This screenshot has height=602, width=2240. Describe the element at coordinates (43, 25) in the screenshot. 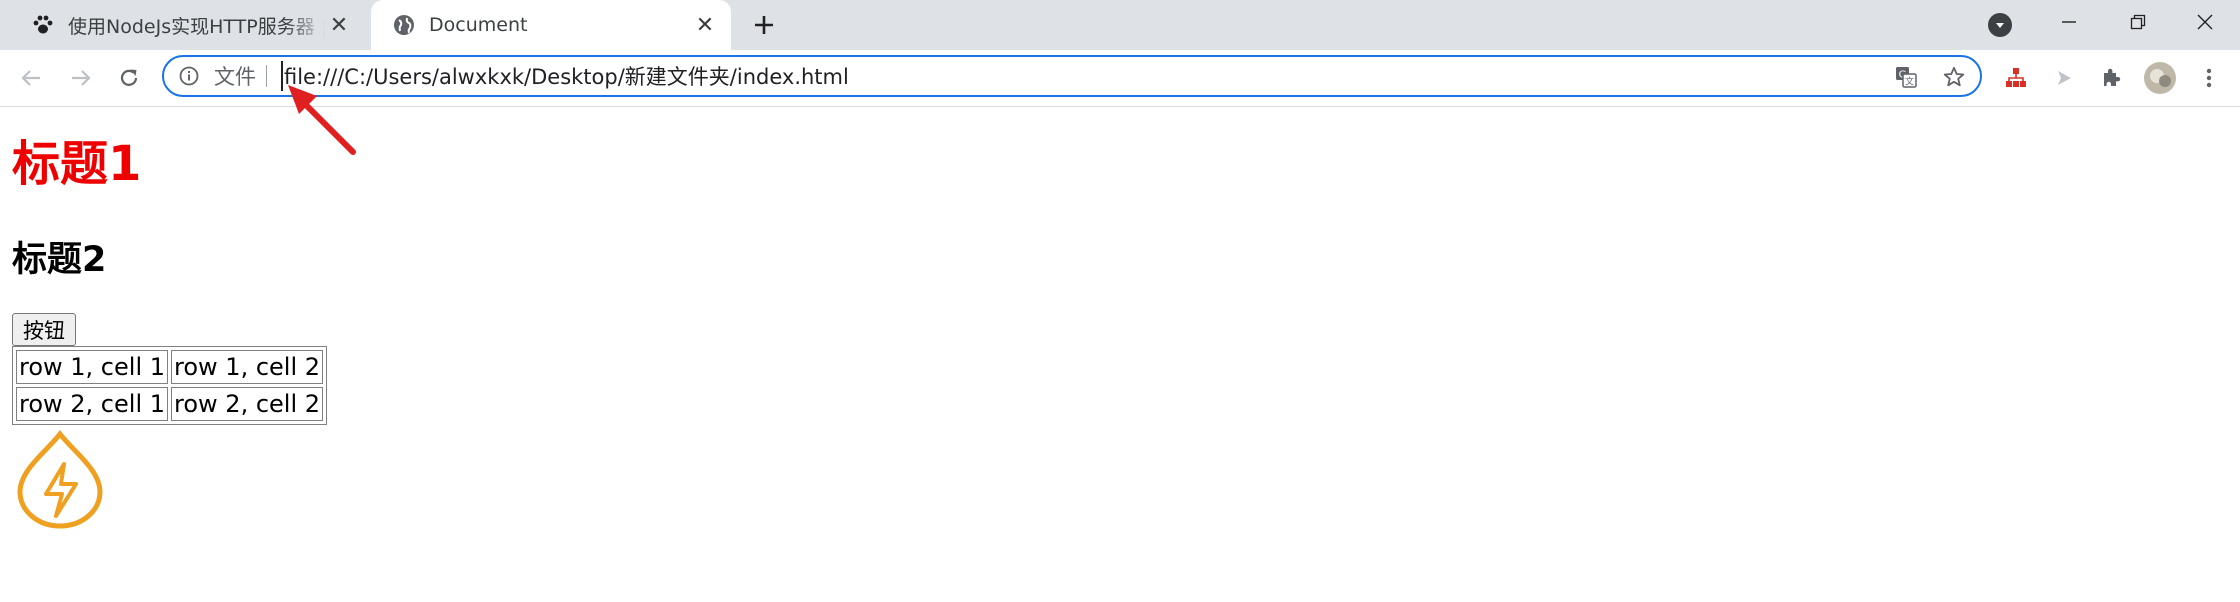

I see `paw-icon` at that location.